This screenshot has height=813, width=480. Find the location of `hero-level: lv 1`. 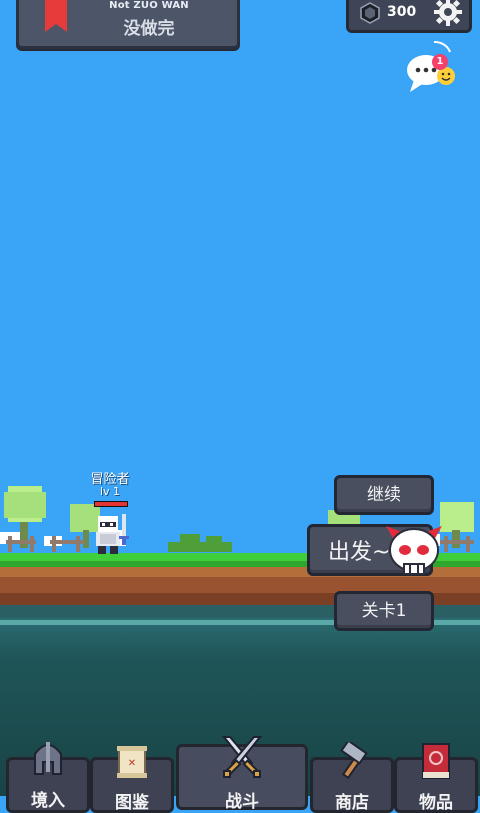

hero-level: lv 1 is located at coordinates (110, 491).